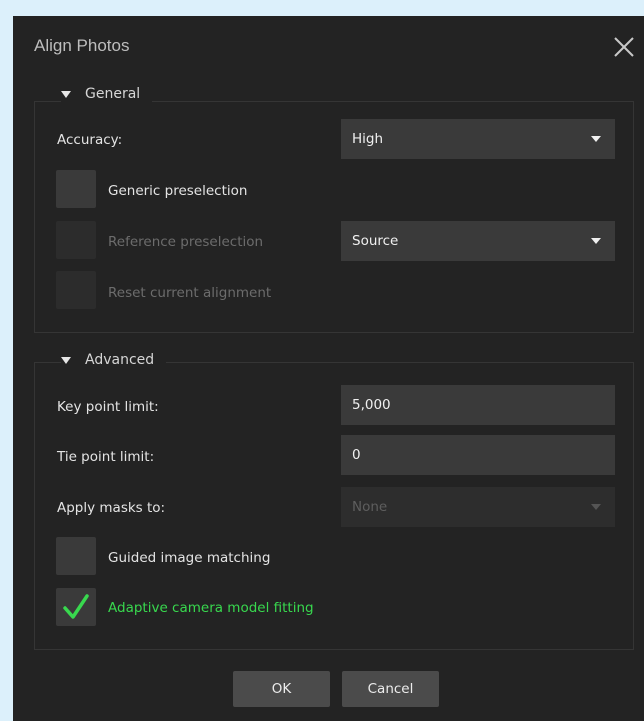 The width and height of the screenshot is (644, 721). What do you see at coordinates (328, 46) in the screenshot?
I see `dialog-titlebar: Align Photos` at bounding box center [328, 46].